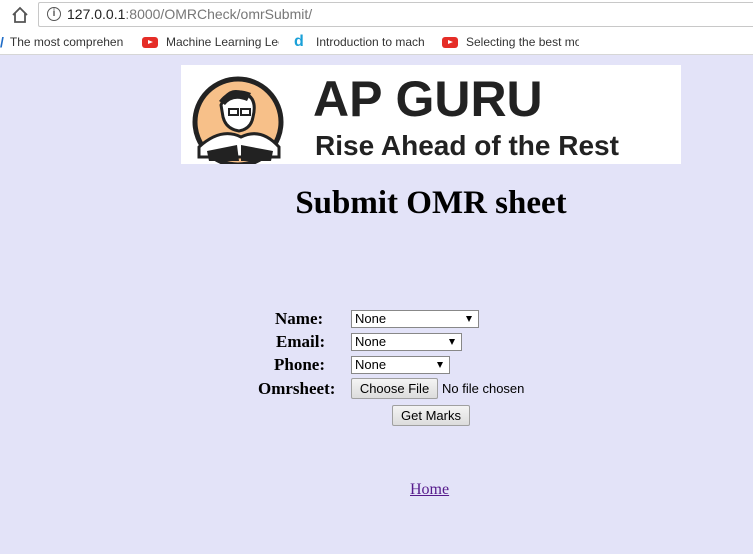 The image size is (753, 554). I want to click on ap-guru-logo: AP GURU Rise Ahead of the Rest, so click(431, 116).